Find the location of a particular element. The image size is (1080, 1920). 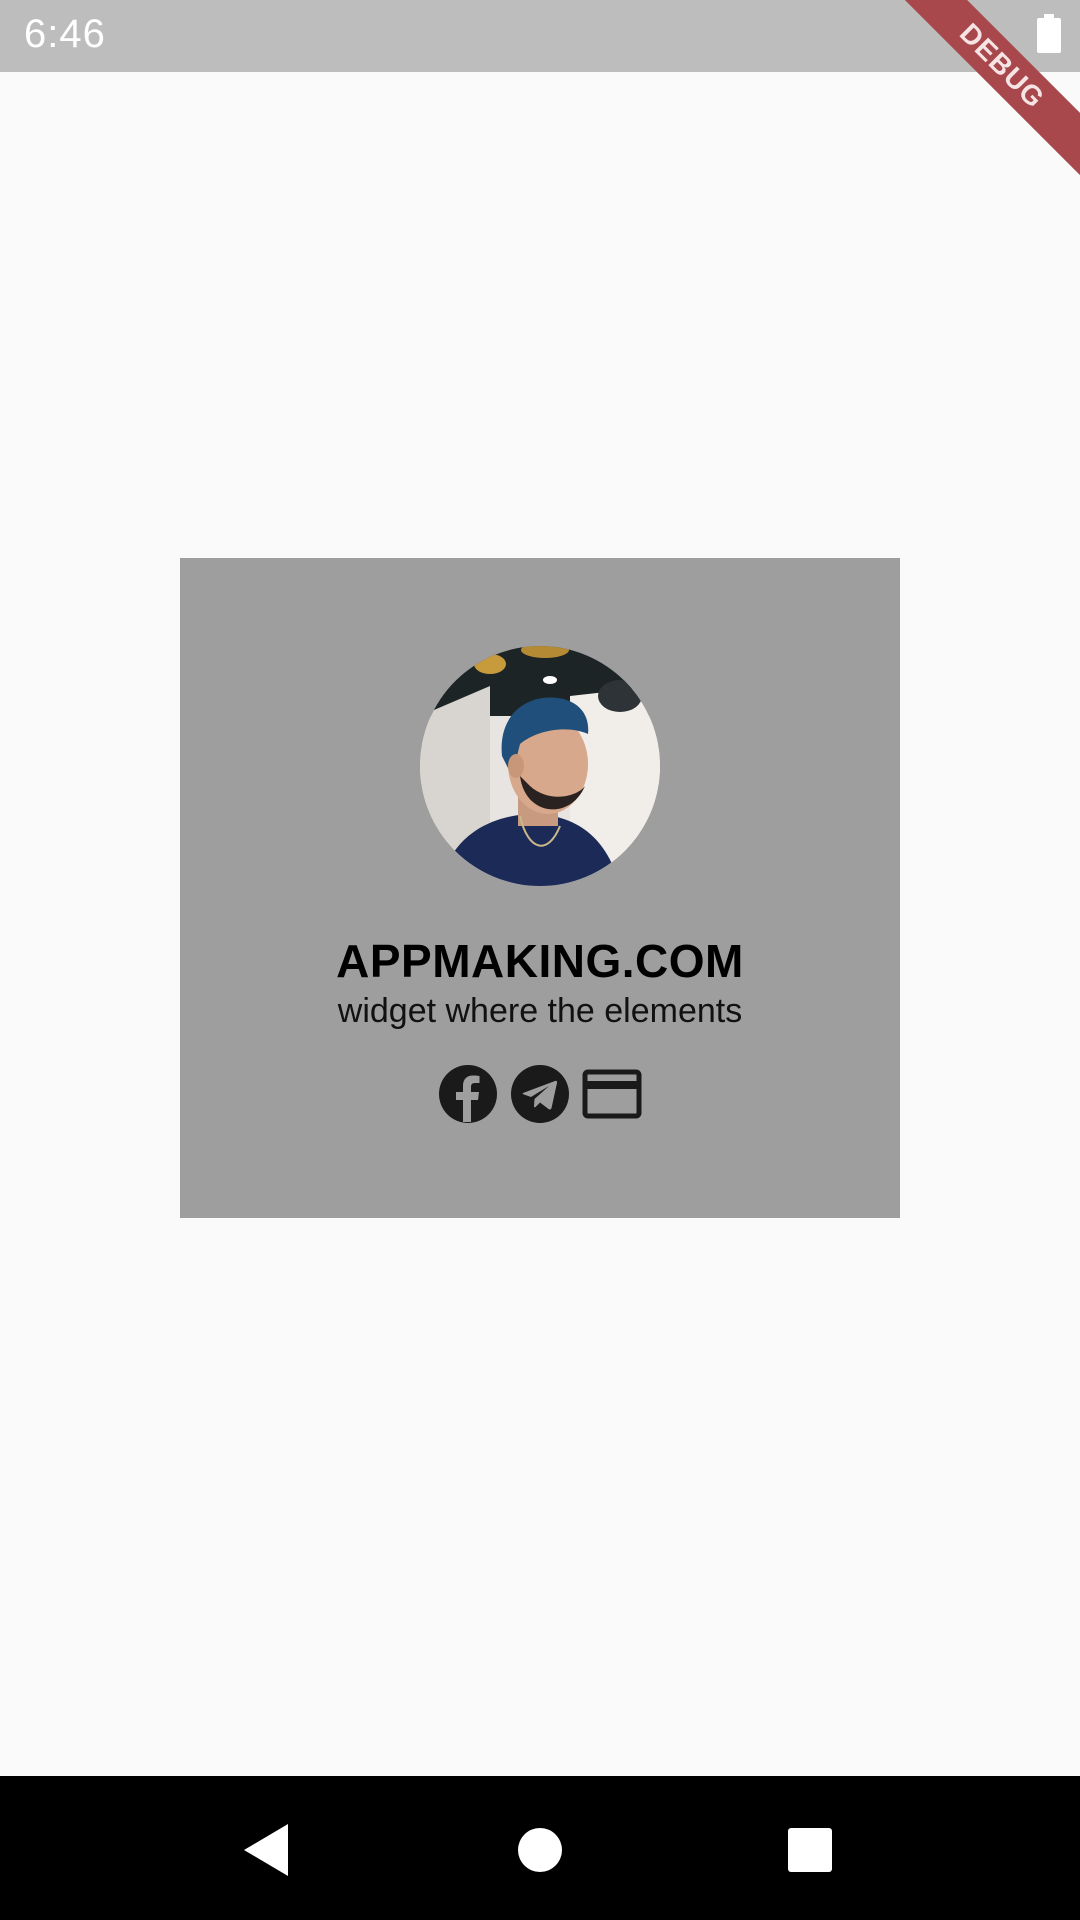

home-icon is located at coordinates (540, 1850).